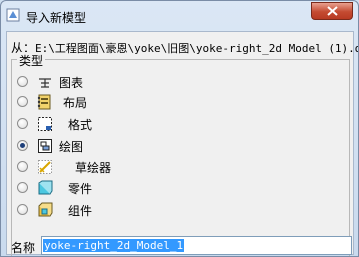 The width and height of the screenshot is (359, 257). What do you see at coordinates (44, 102) in the screenshot?
I see `layout-icon` at bounding box center [44, 102].